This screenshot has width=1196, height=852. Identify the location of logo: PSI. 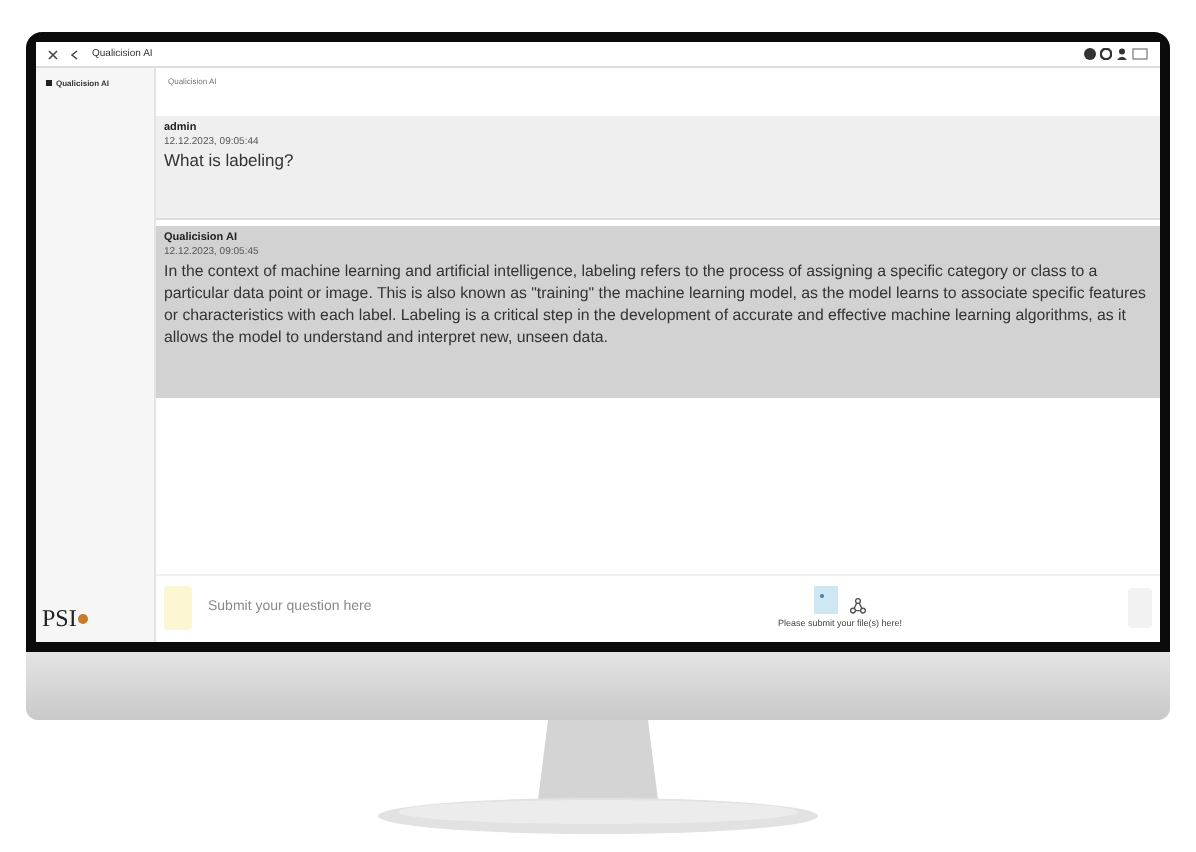
(95, 619).